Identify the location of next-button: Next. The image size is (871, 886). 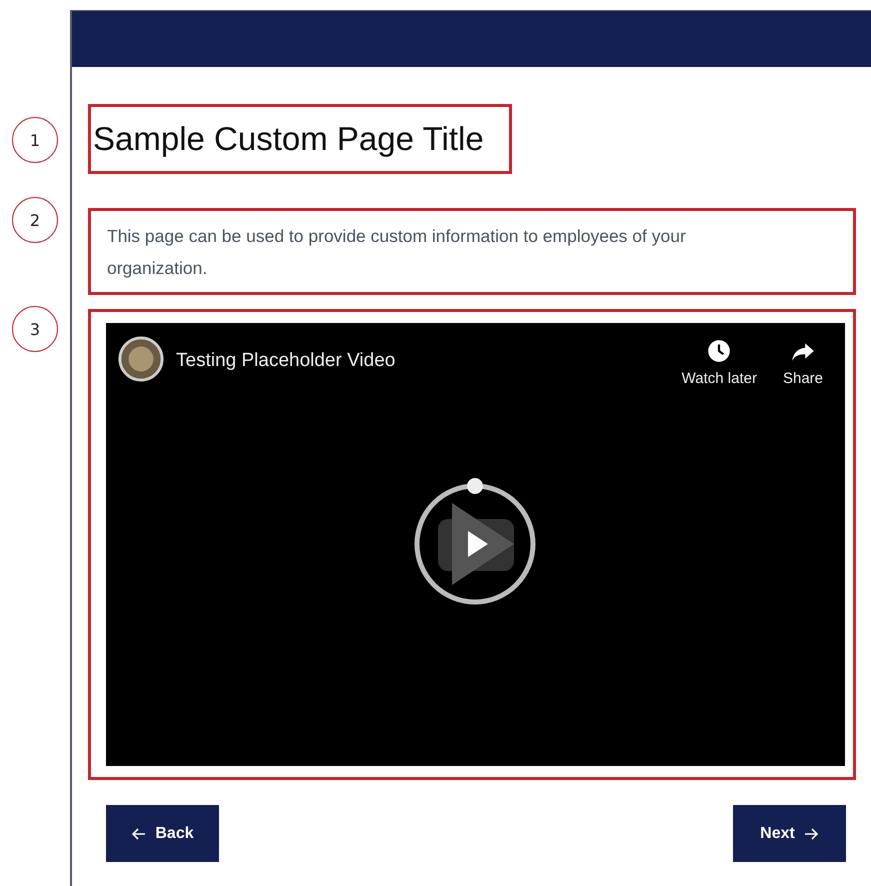
(789, 833).